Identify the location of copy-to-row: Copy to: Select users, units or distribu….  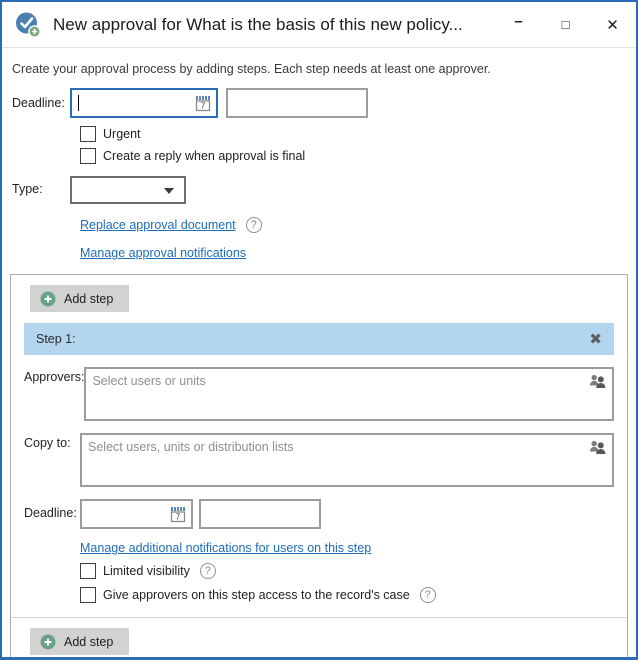
(319, 460).